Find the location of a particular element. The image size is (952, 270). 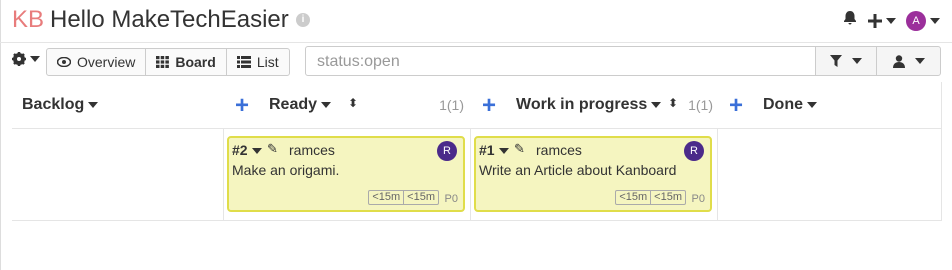

column-backlog is located at coordinates (118, 174).